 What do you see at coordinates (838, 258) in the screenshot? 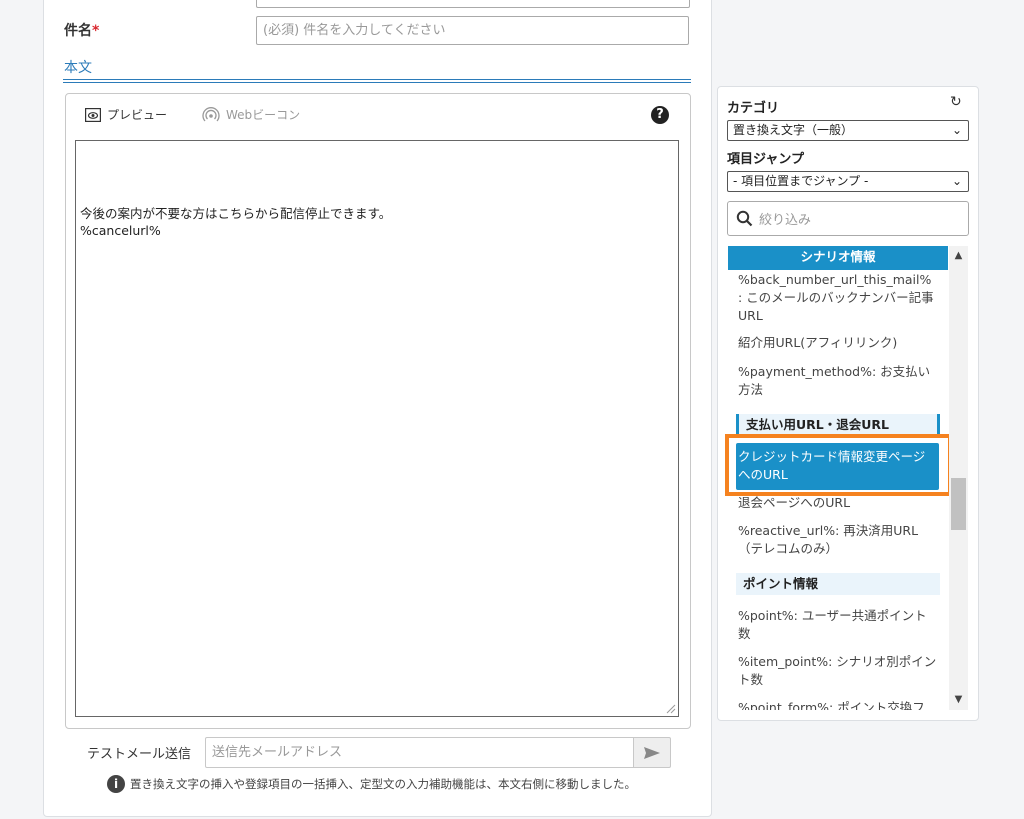
I see `section-header-scenario: シナリオ情報` at bounding box center [838, 258].